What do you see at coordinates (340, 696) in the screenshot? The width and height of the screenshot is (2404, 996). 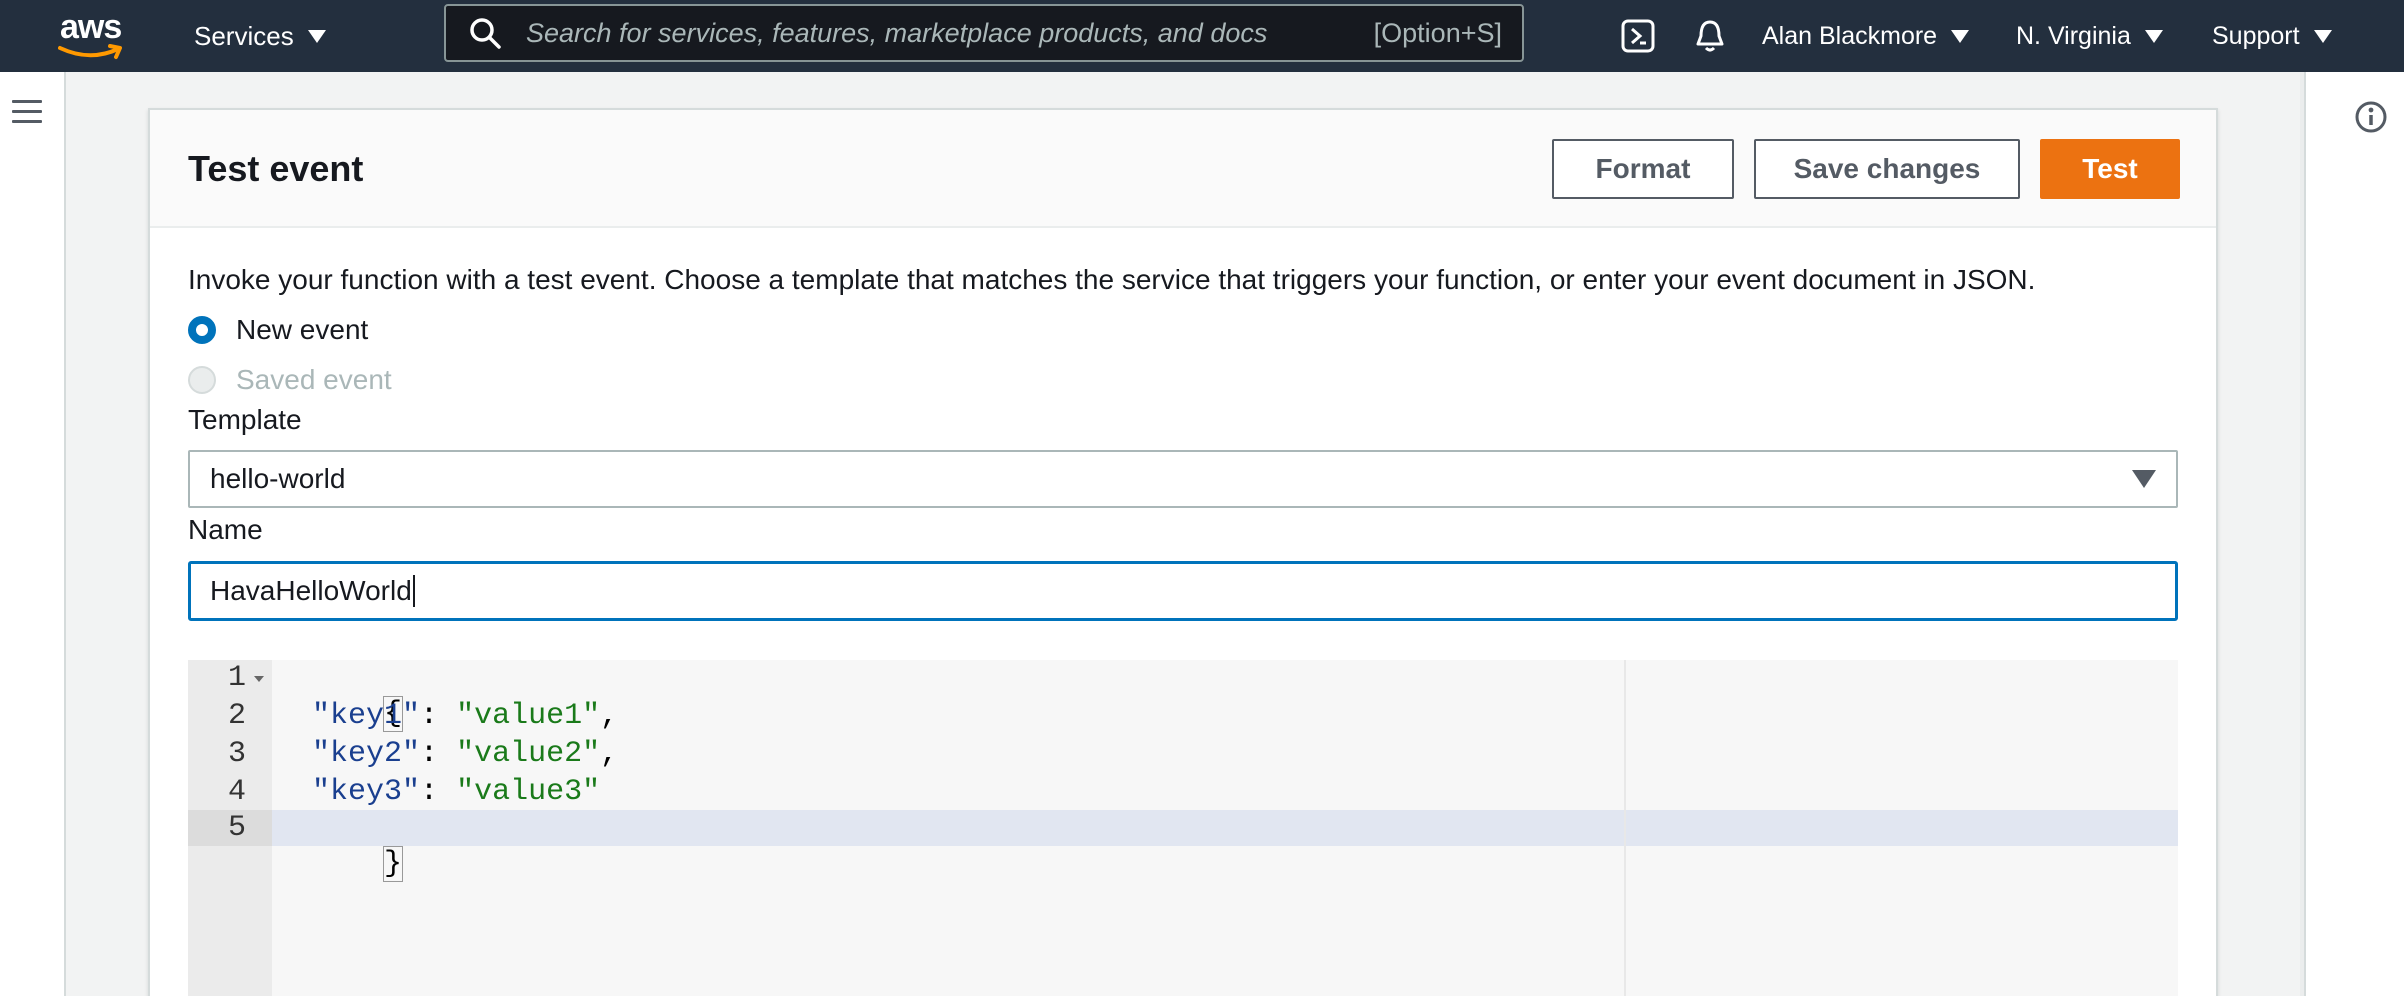 I see `code-line: {` at bounding box center [340, 696].